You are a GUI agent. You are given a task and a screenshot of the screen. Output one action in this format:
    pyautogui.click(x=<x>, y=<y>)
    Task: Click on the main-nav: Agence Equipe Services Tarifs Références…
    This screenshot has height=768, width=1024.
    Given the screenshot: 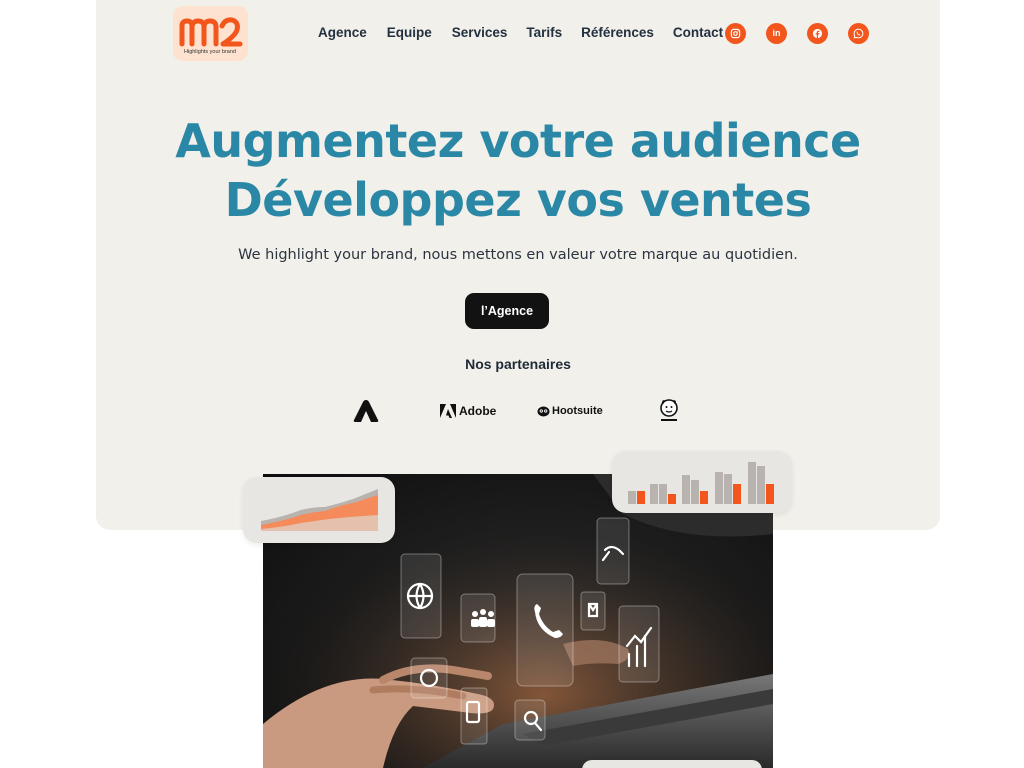 What is the action you would take?
    pyautogui.click(x=520, y=33)
    